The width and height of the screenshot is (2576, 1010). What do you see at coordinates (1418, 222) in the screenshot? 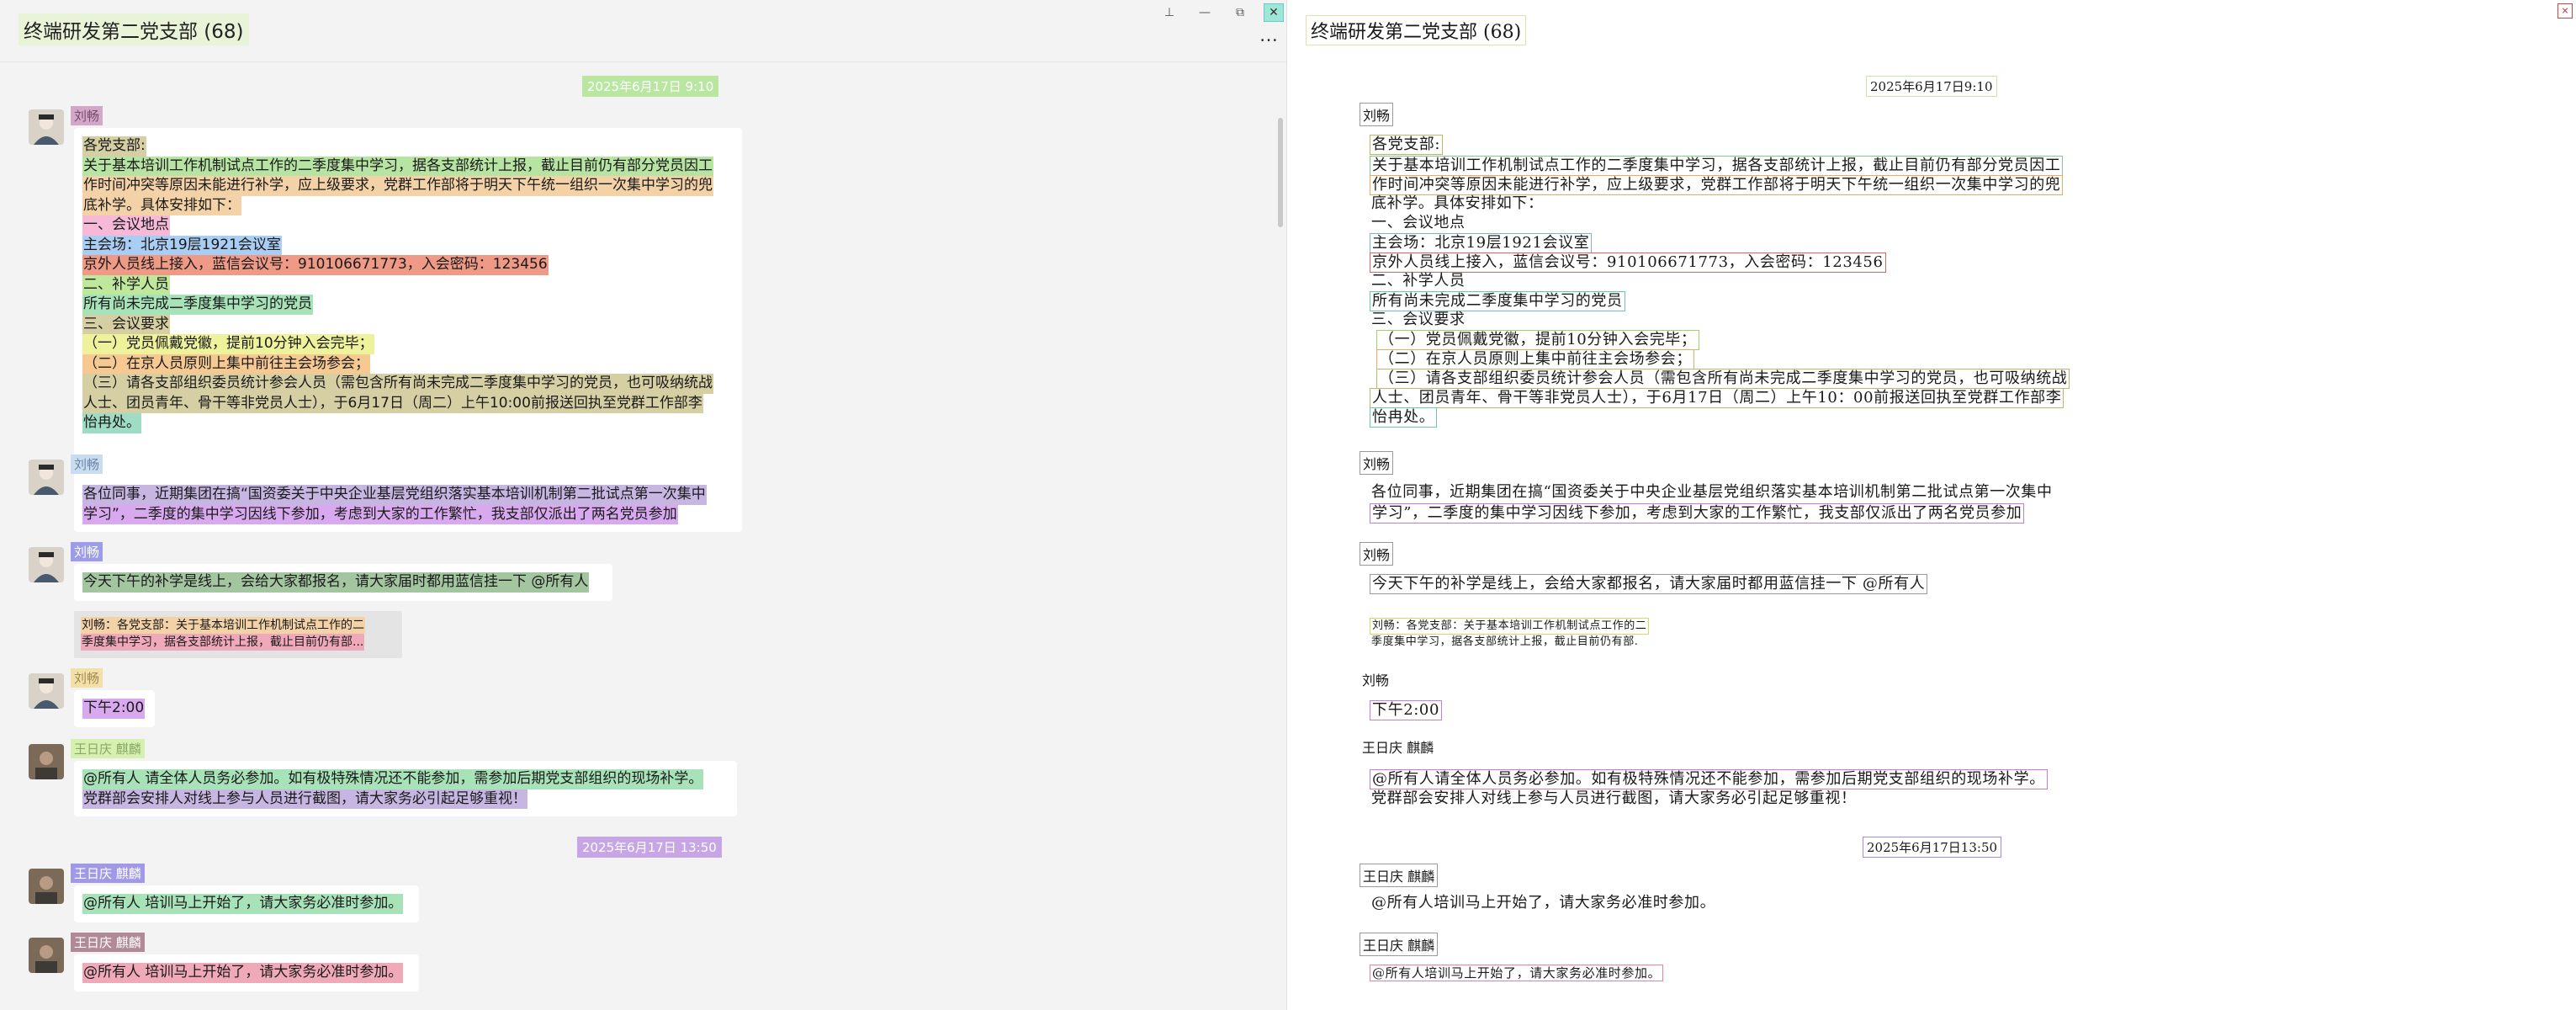
I see `render-line: 一、会议地点` at bounding box center [1418, 222].